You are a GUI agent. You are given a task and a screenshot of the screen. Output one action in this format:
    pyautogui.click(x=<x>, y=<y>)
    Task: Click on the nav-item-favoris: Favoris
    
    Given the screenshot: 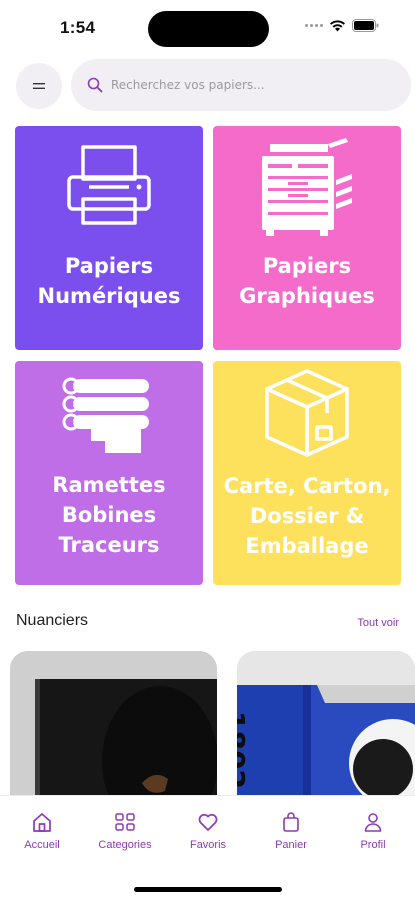 What is the action you would take?
    pyautogui.click(x=208, y=831)
    